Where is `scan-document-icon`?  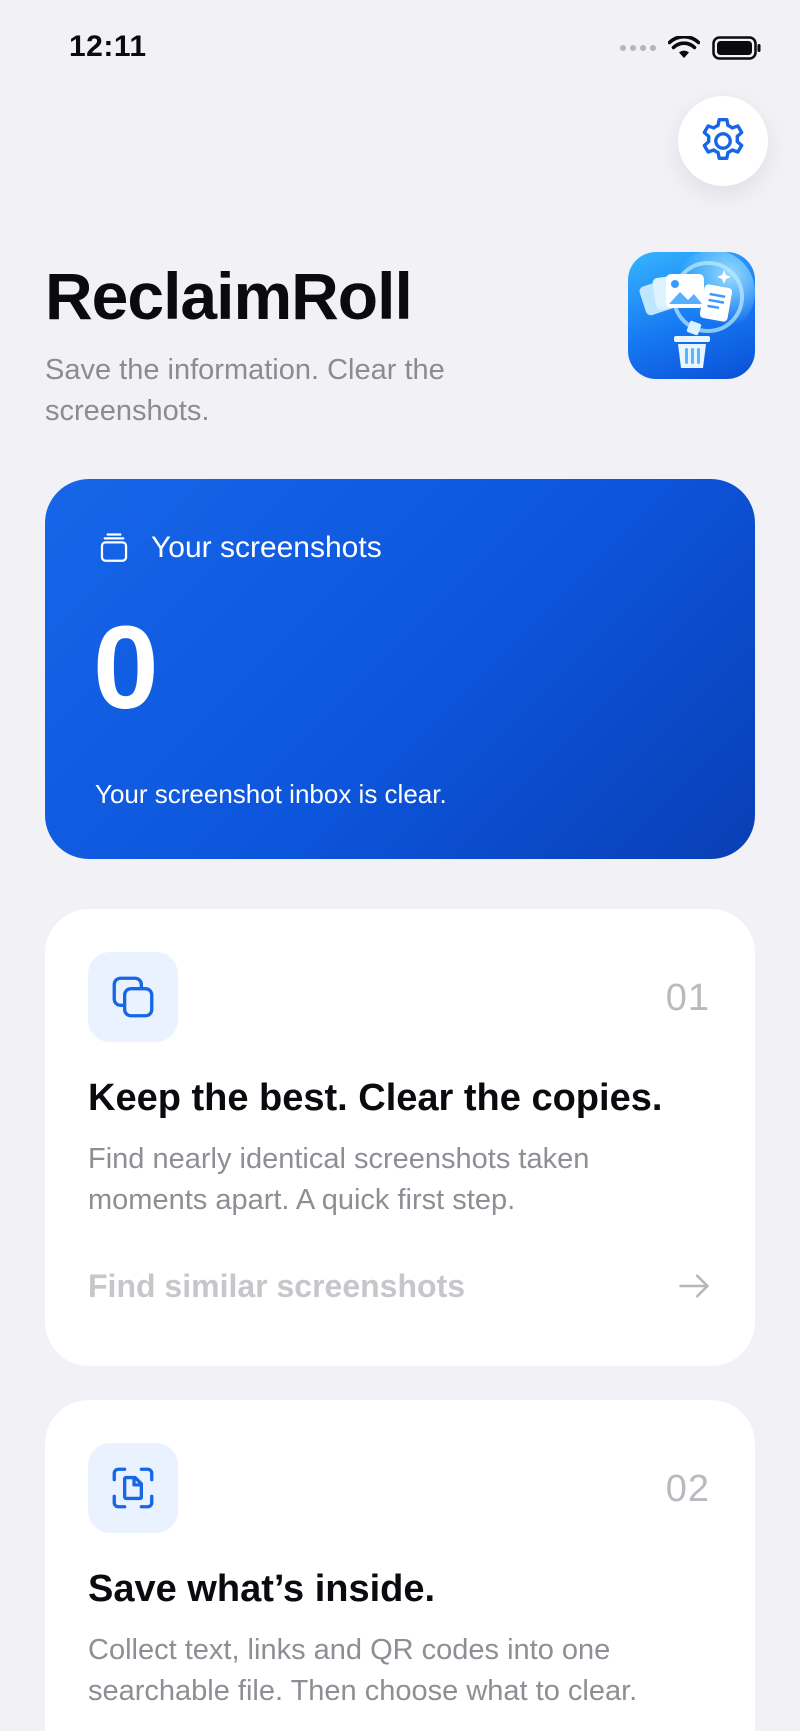 scan-document-icon is located at coordinates (133, 1488).